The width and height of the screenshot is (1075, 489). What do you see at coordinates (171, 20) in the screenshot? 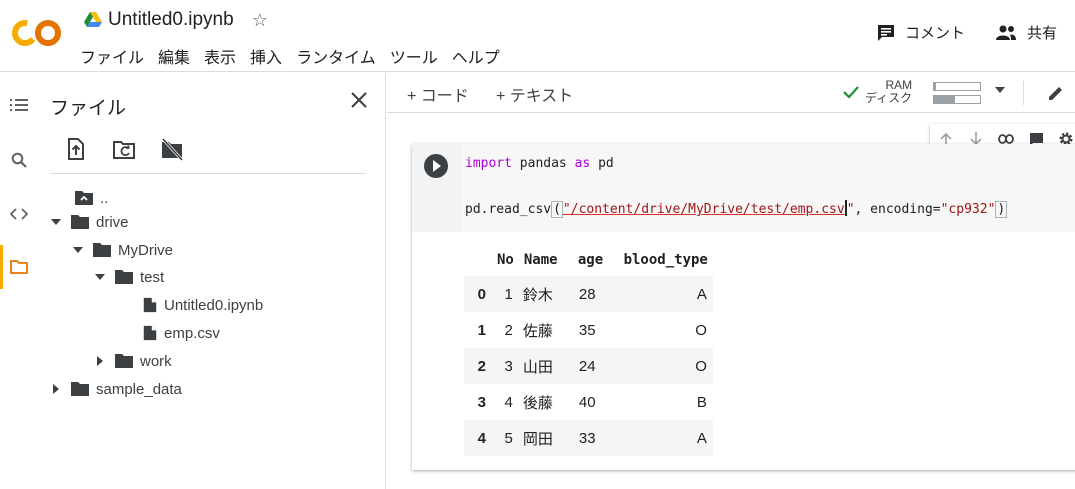
I see `notebook-title: Untitled0.ipynb` at bounding box center [171, 20].